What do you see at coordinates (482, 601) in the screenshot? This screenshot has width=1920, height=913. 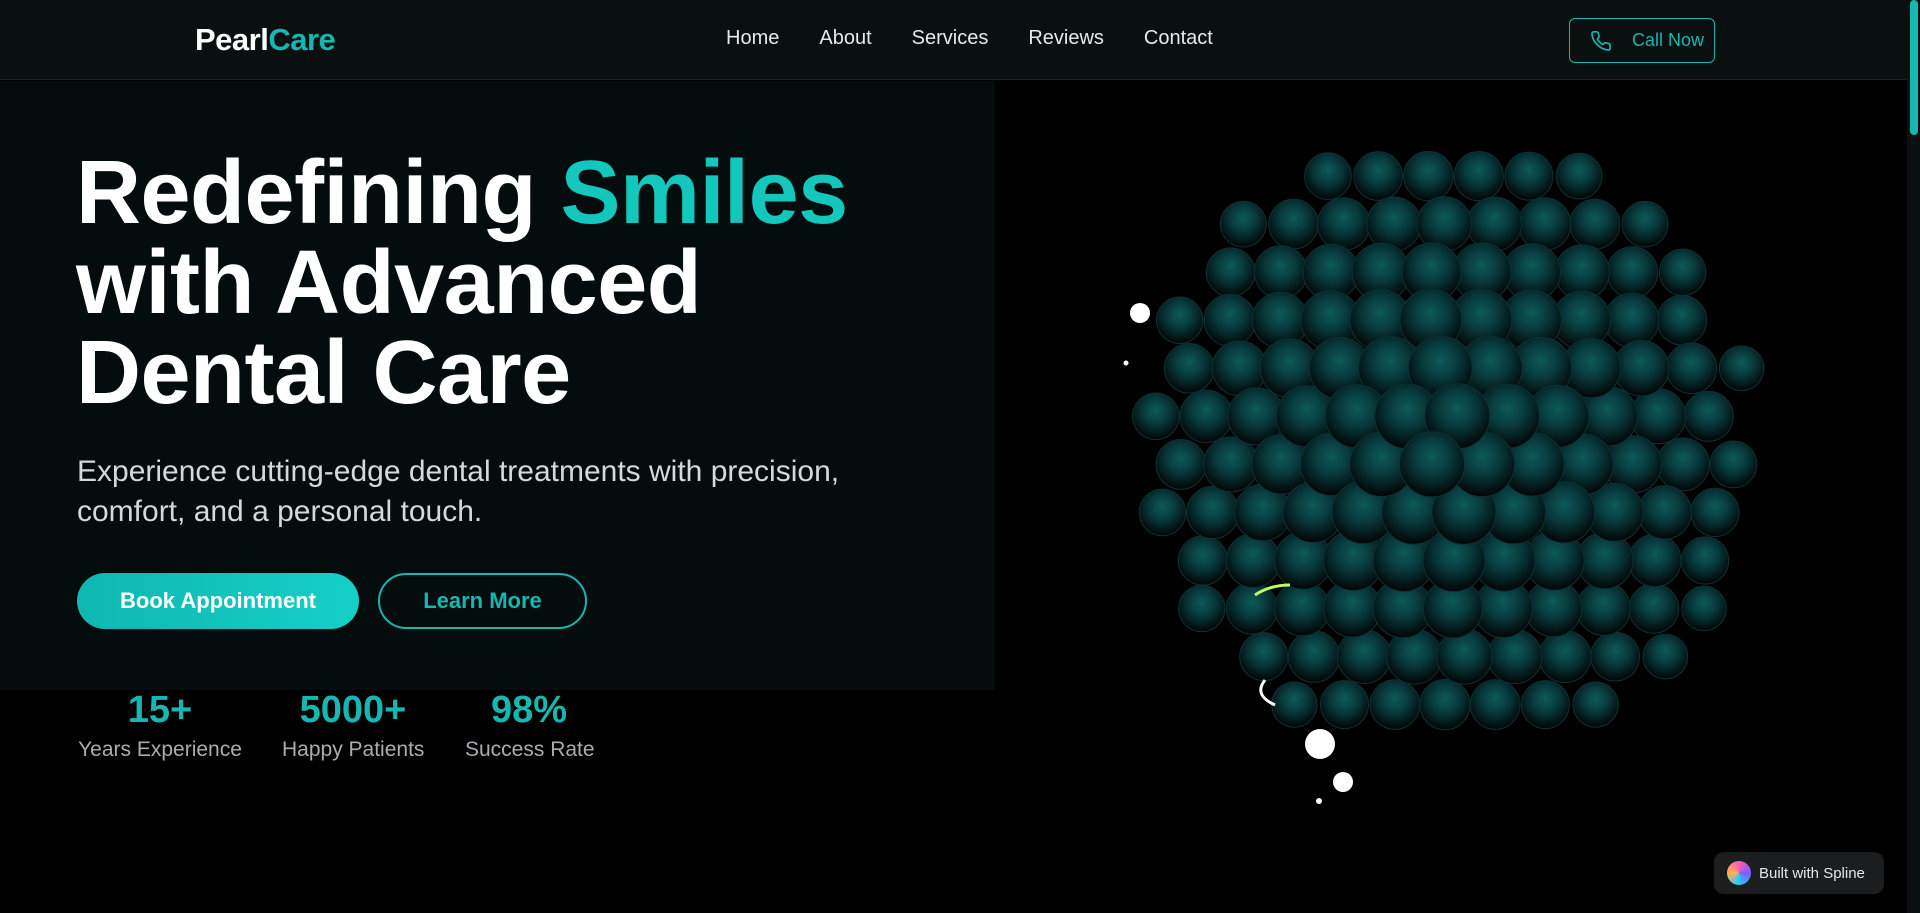 I see `learn-more-button: Learn More` at bounding box center [482, 601].